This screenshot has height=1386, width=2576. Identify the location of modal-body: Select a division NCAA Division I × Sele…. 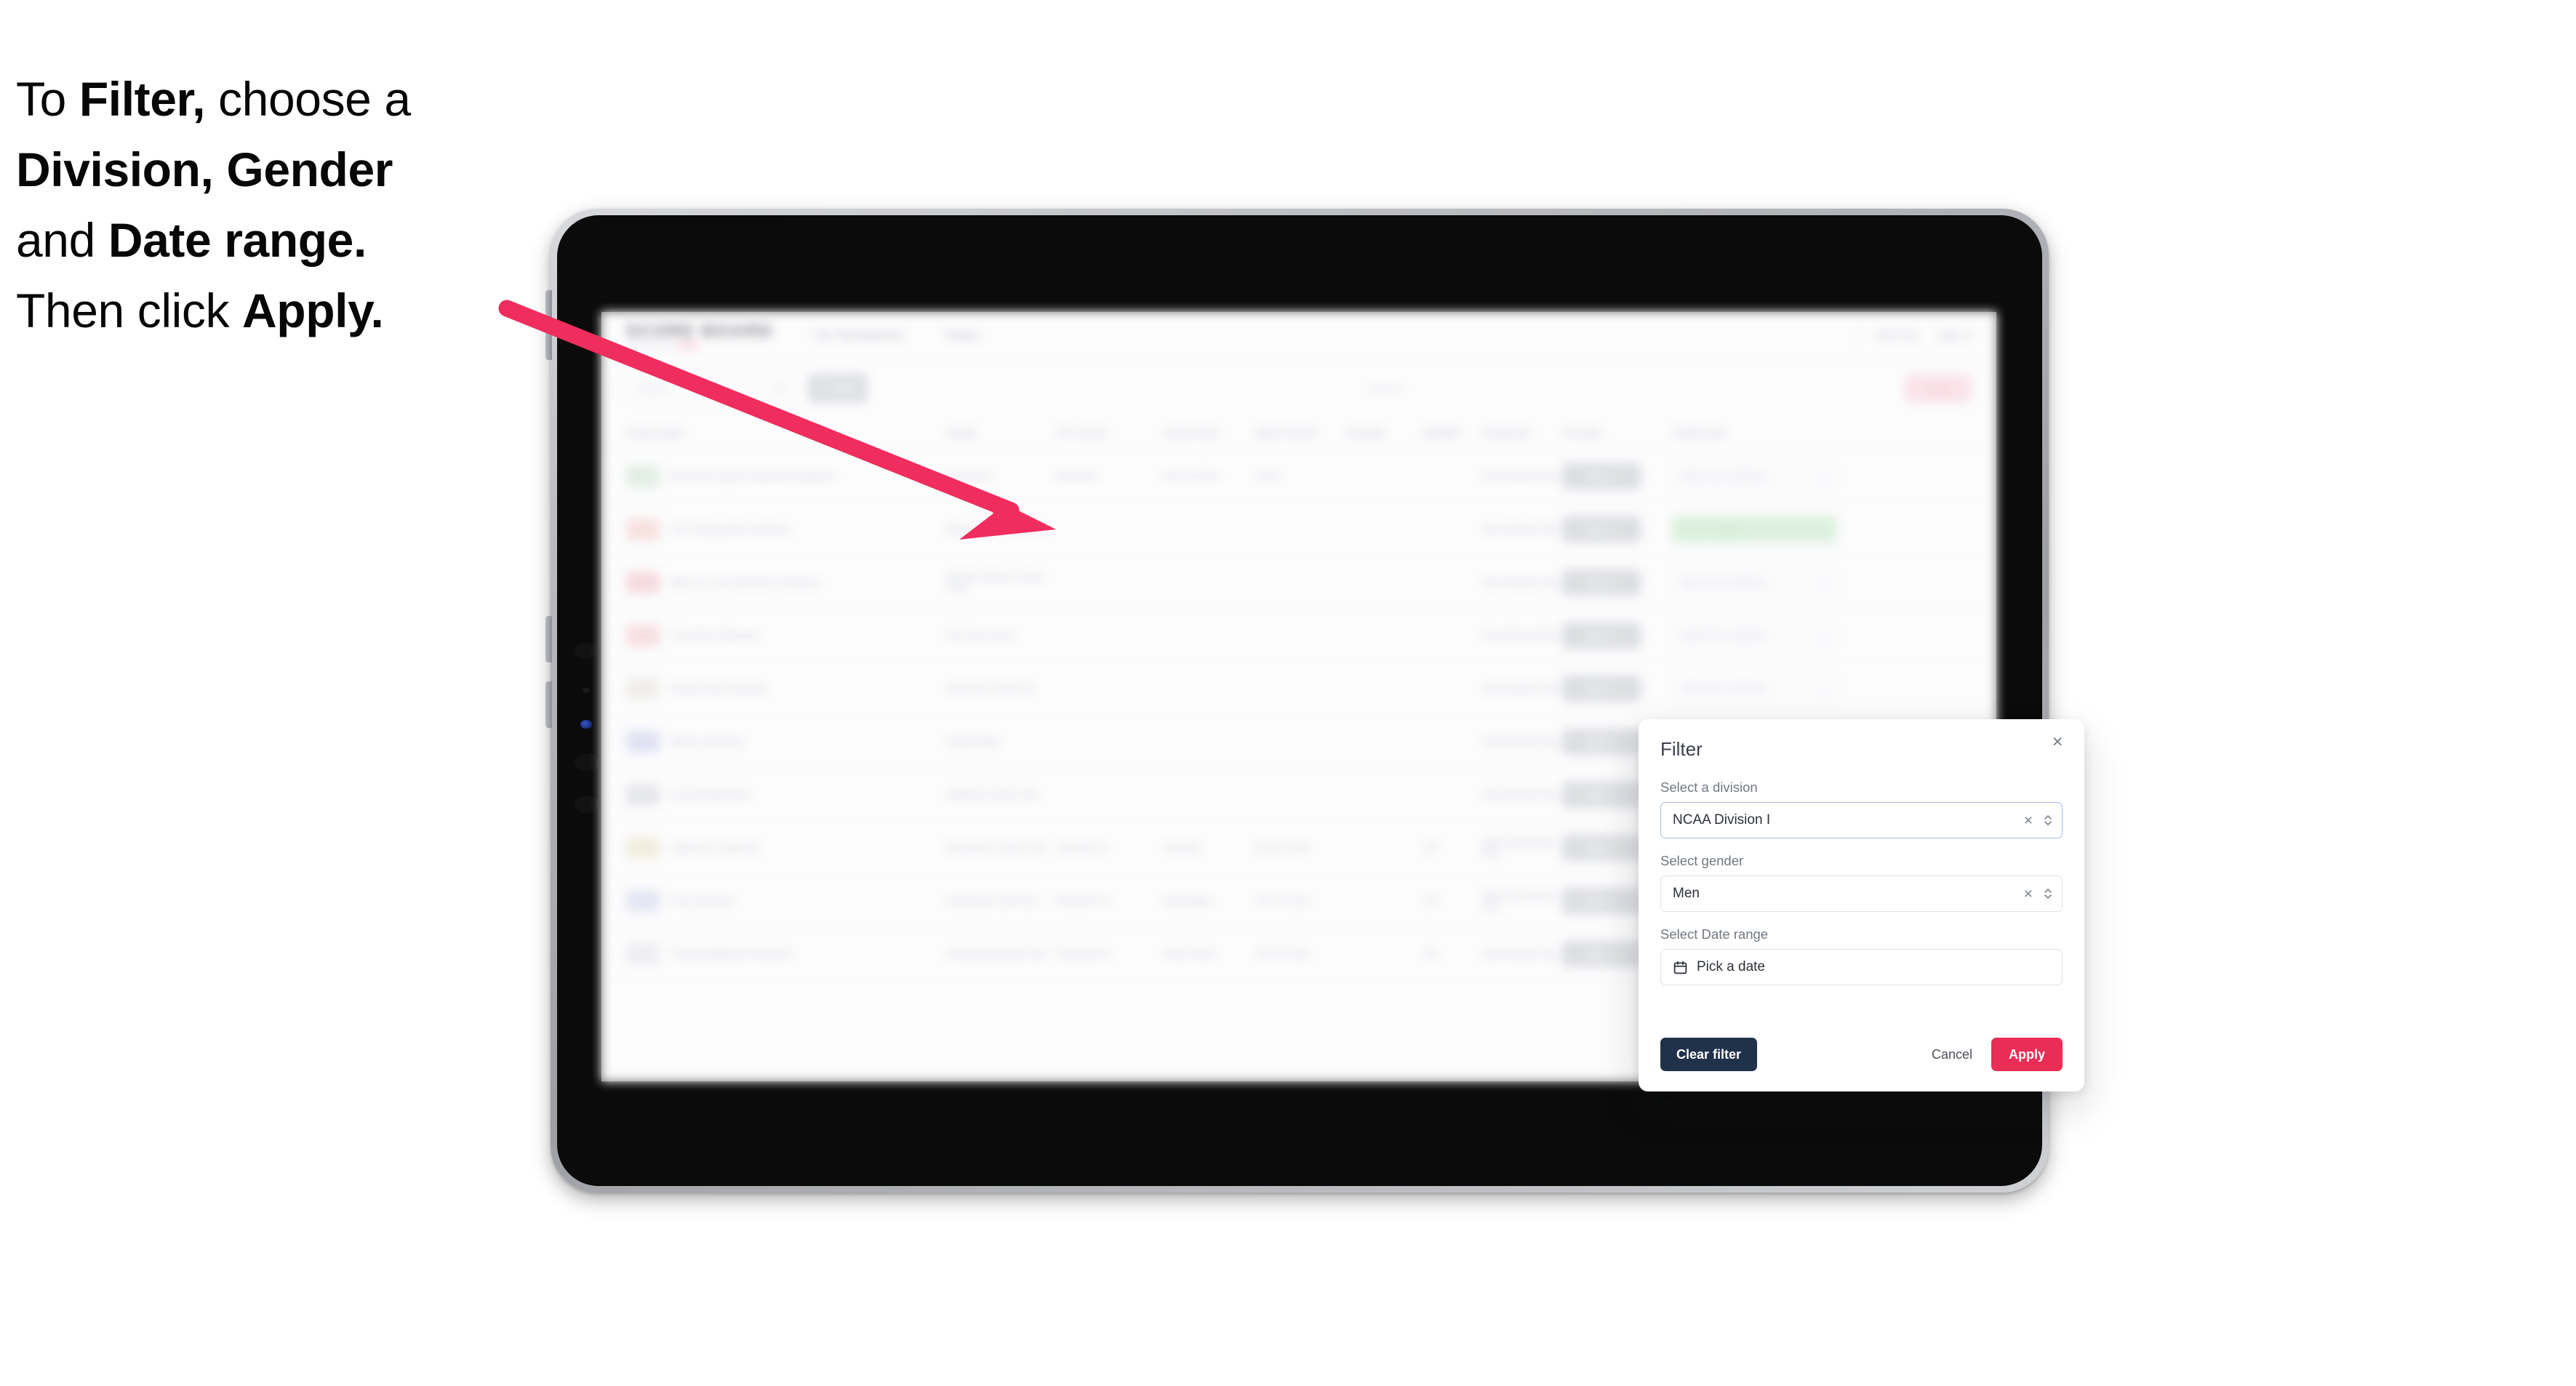
(1861, 873).